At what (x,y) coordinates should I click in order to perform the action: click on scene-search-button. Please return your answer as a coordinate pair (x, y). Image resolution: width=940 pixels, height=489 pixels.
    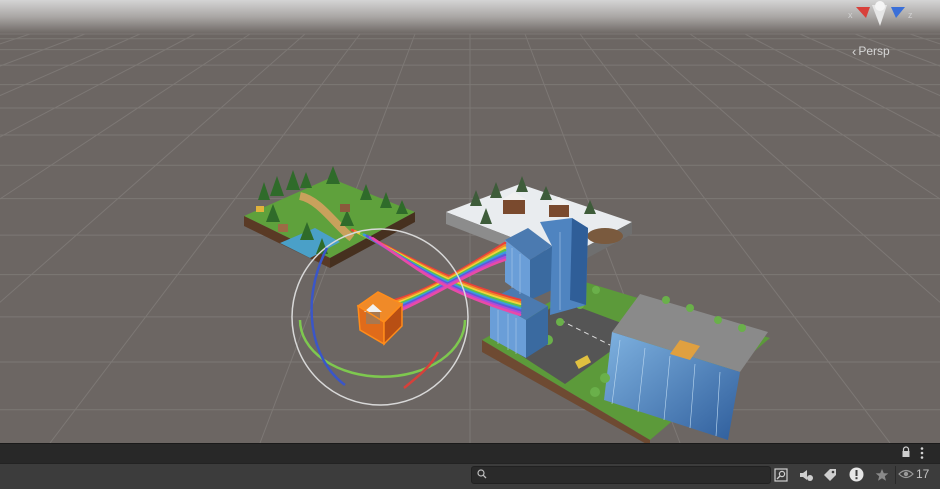
    Looking at the image, I should click on (781, 474).